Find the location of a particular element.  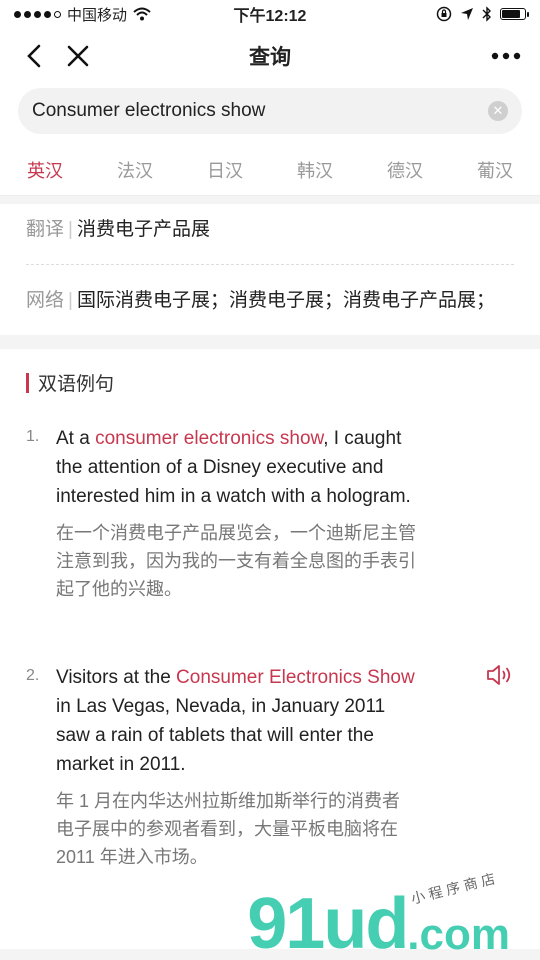

close-icon: ✕ is located at coordinates (498, 110).